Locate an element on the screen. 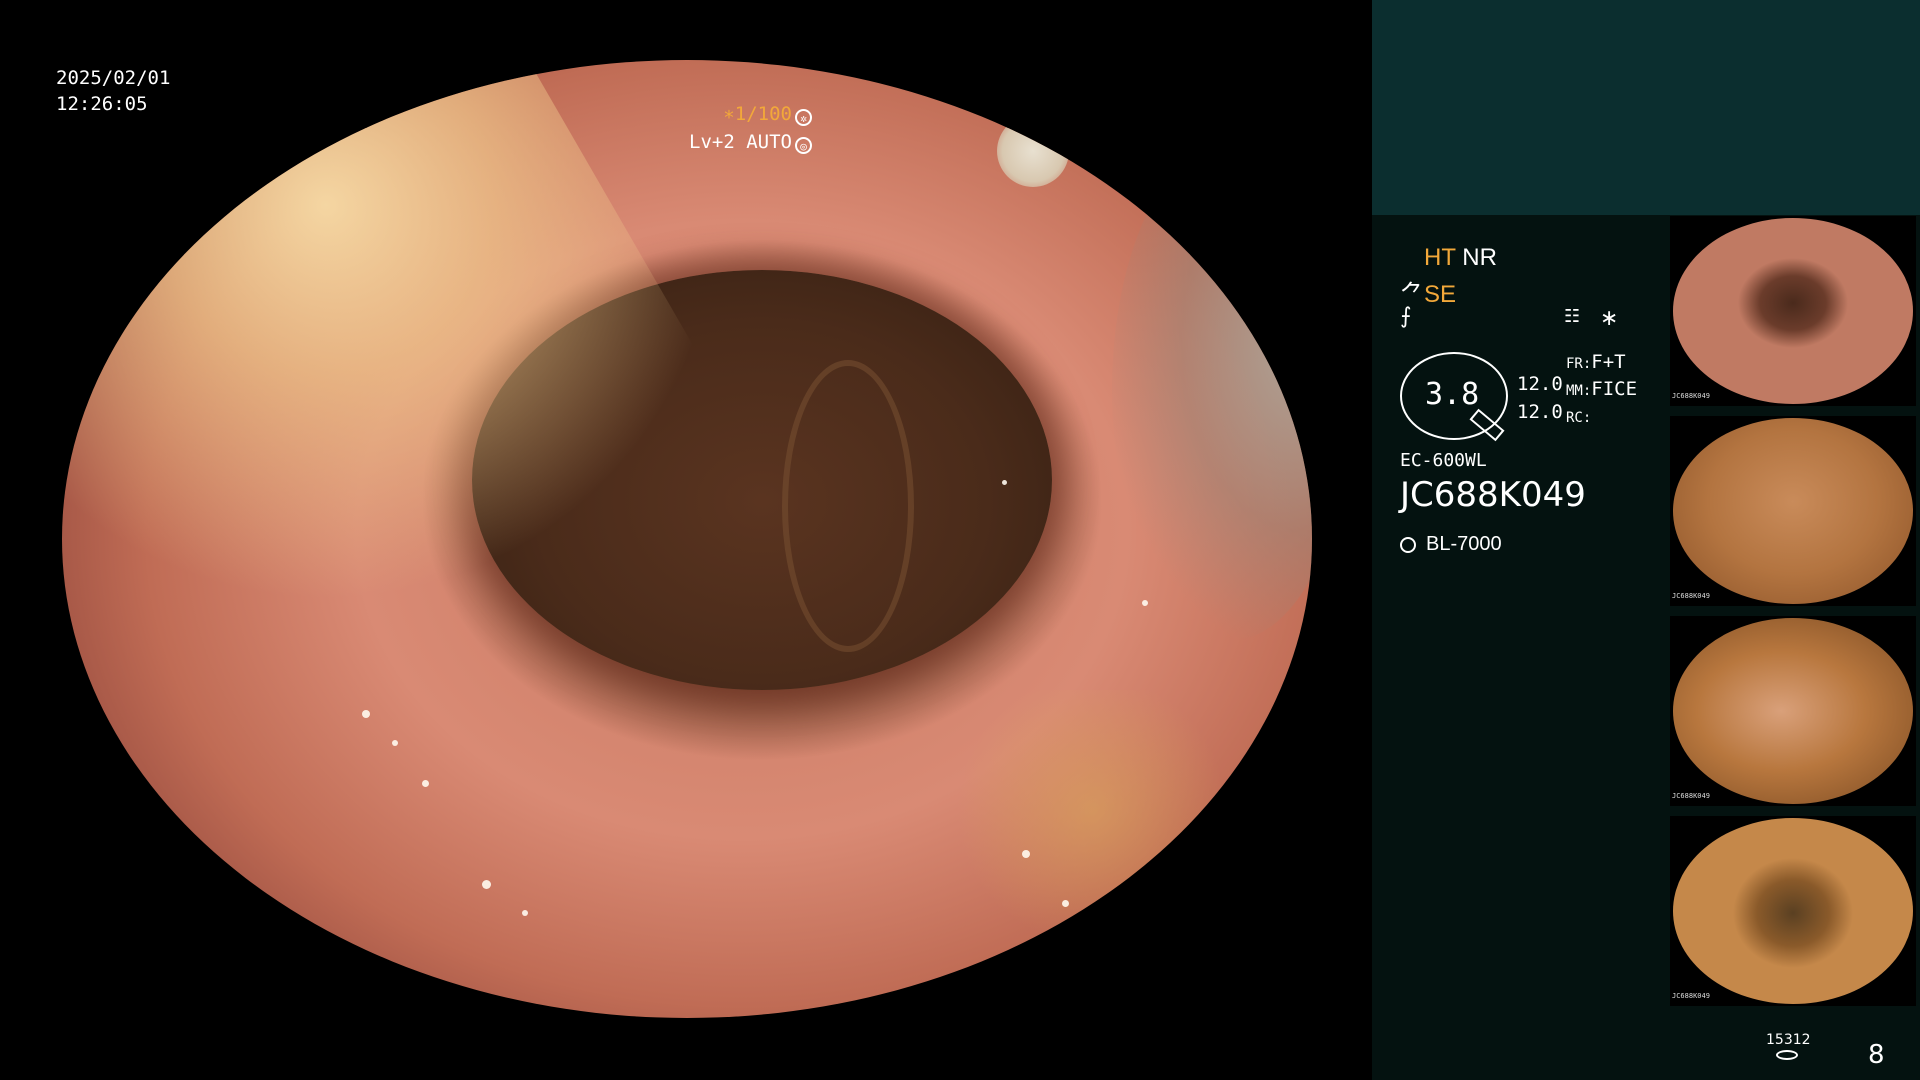 This screenshot has height=1080, width=1920. shutter-icon: ✲ is located at coordinates (803, 117).